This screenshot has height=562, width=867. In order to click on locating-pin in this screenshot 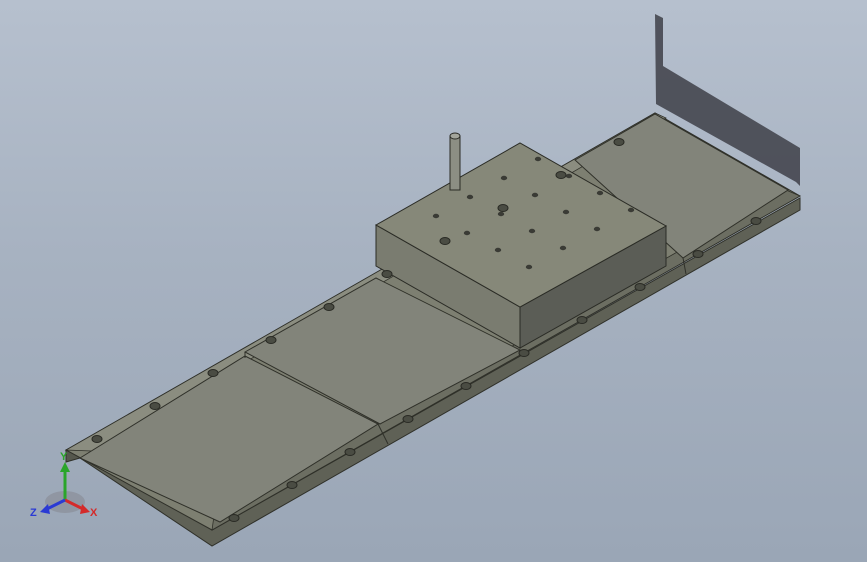, I will do `click(455, 163)`.